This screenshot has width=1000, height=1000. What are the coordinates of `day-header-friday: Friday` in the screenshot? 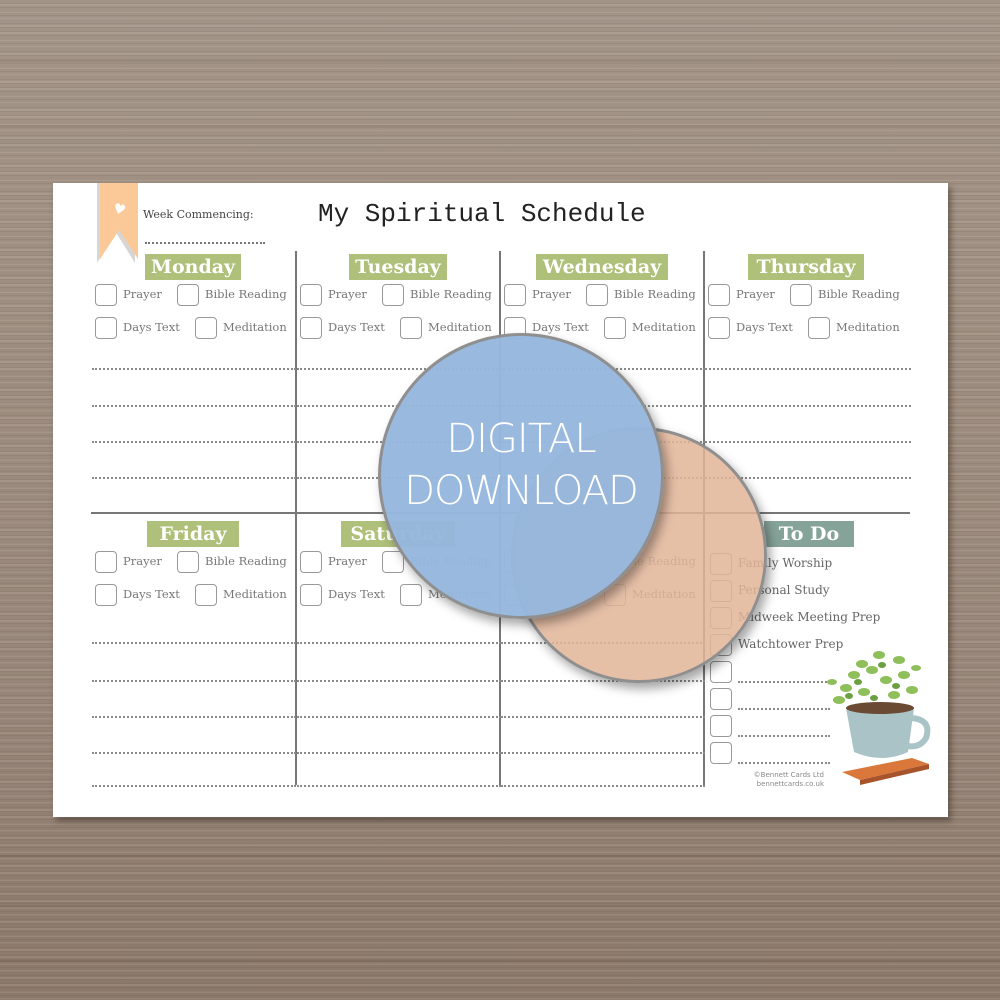 It's located at (193, 534).